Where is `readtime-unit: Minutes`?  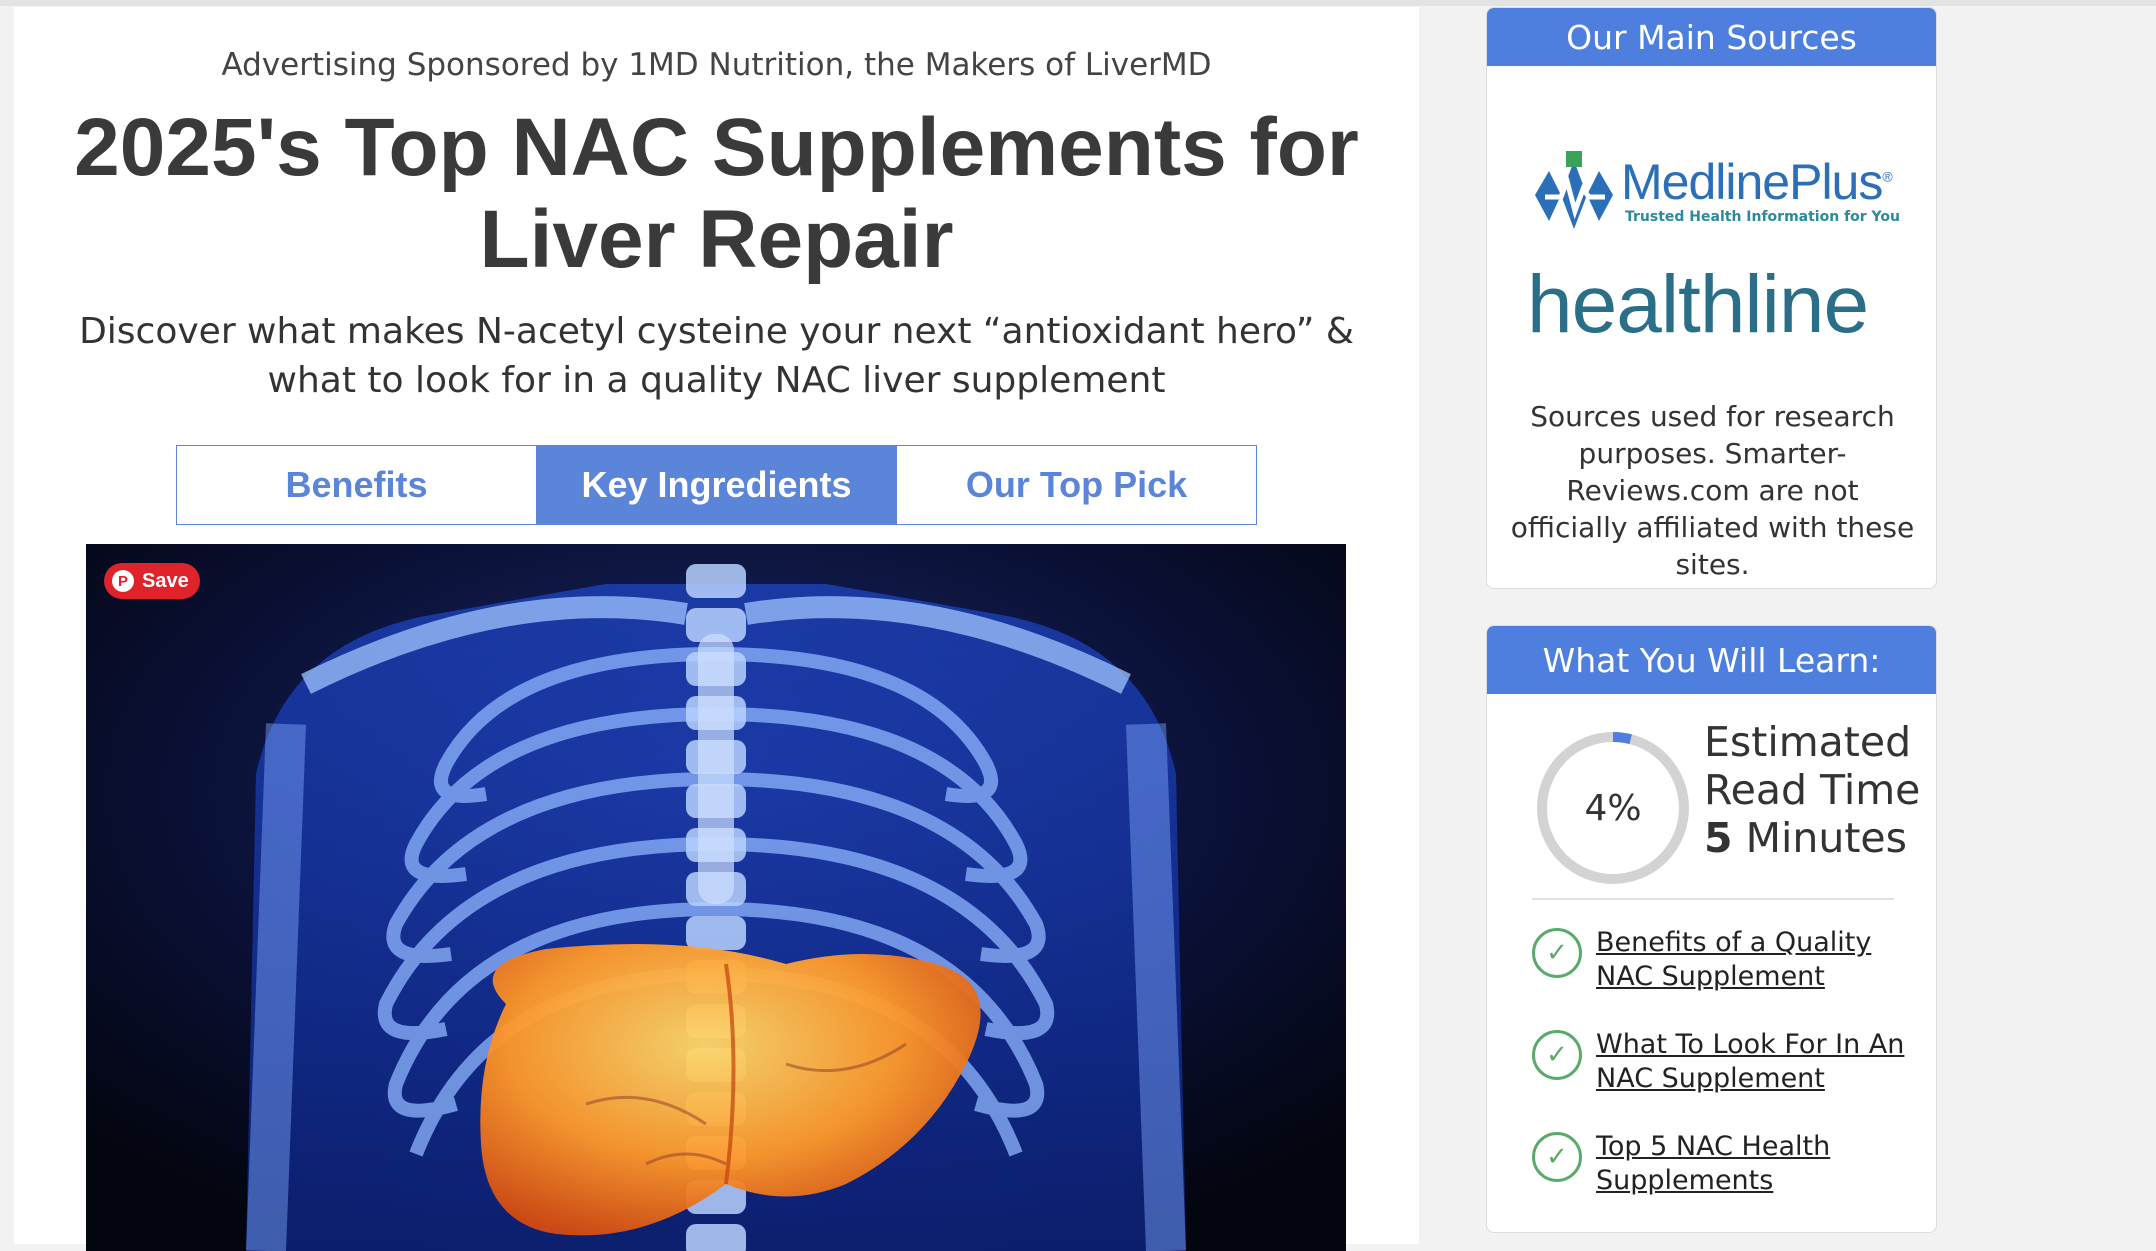 readtime-unit: Minutes is located at coordinates (1826, 838).